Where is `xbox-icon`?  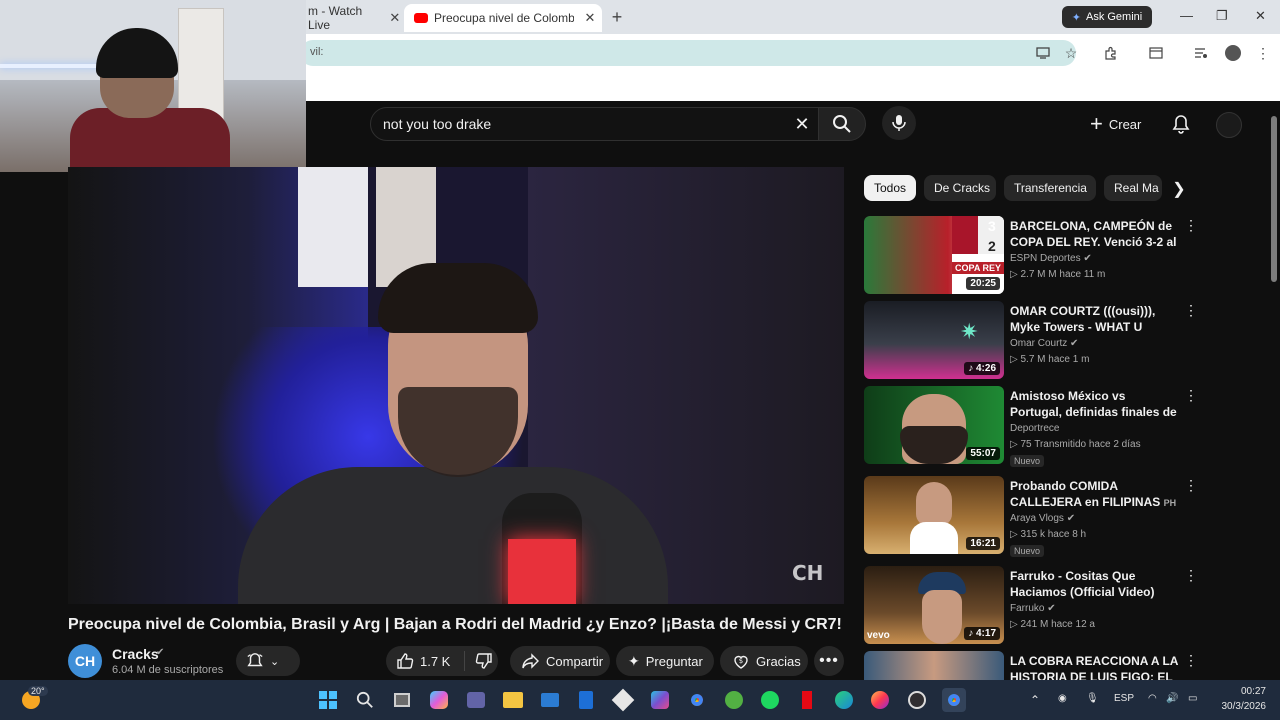
xbox-icon is located at coordinates (734, 700).